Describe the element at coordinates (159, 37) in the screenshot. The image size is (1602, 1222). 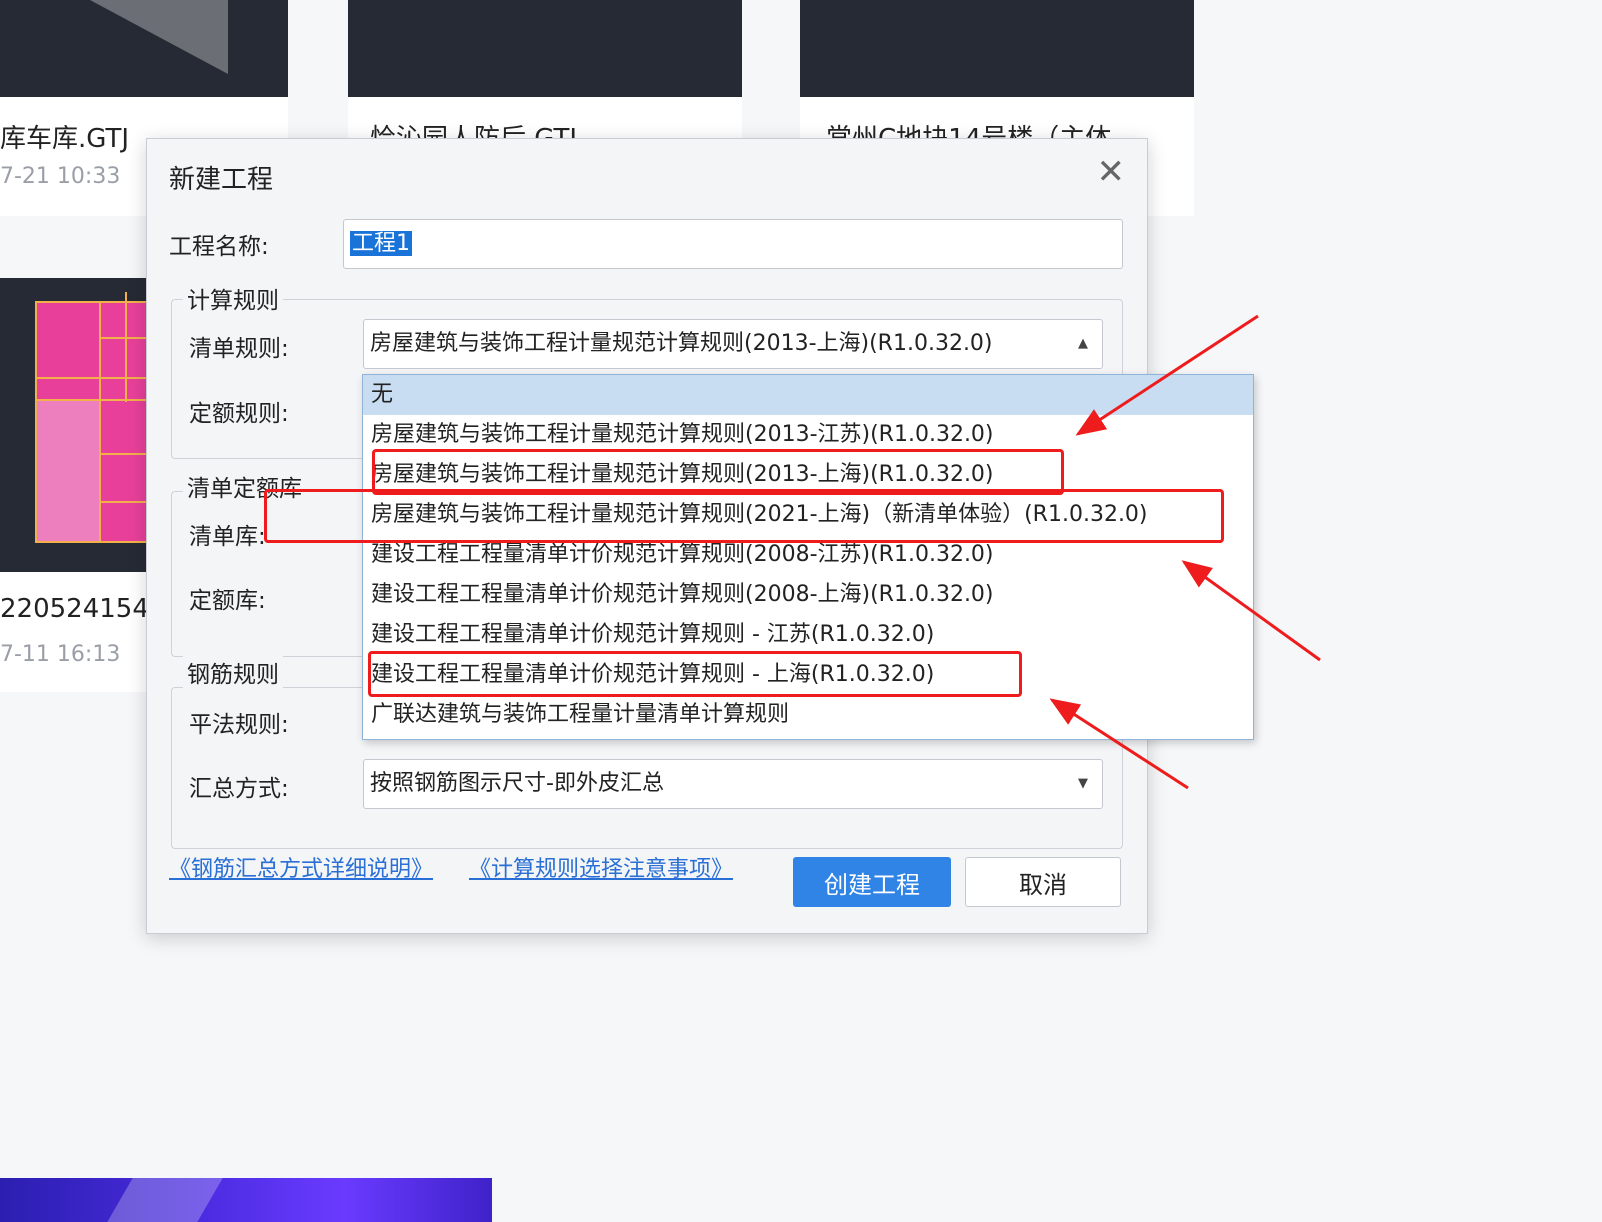
I see `thumbnail-shape` at that location.